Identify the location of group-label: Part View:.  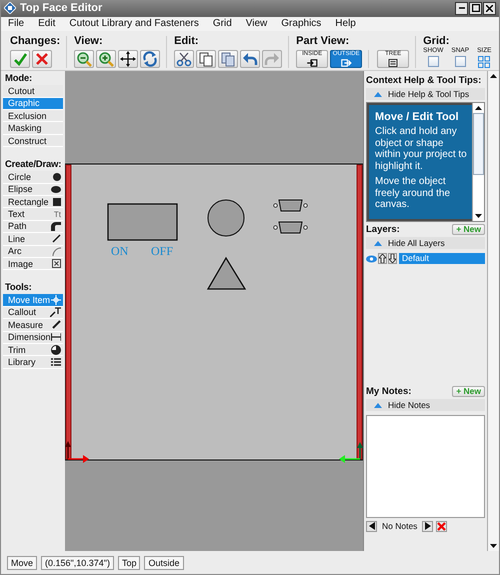
(323, 41).